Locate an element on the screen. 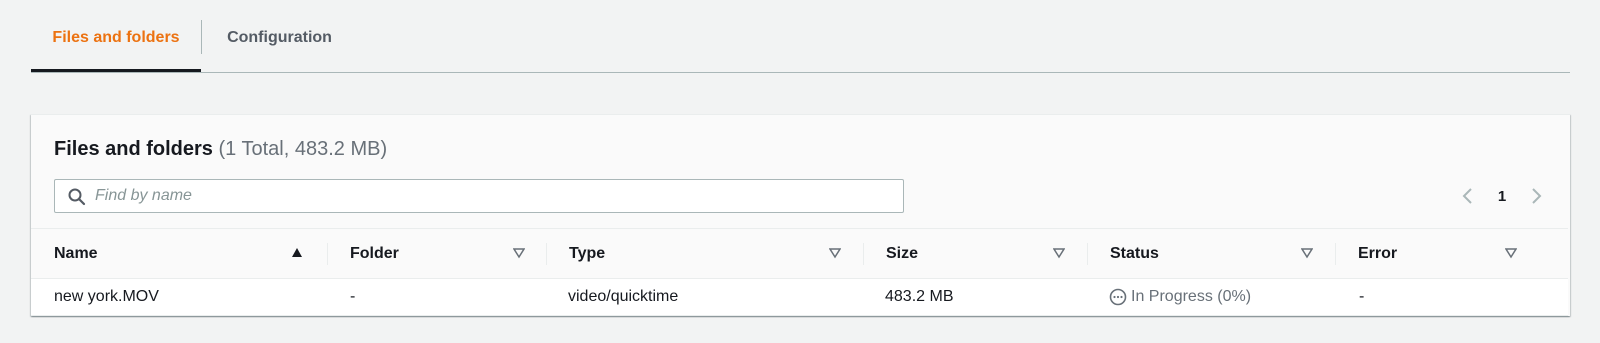  cell-folder: - is located at coordinates (353, 296).